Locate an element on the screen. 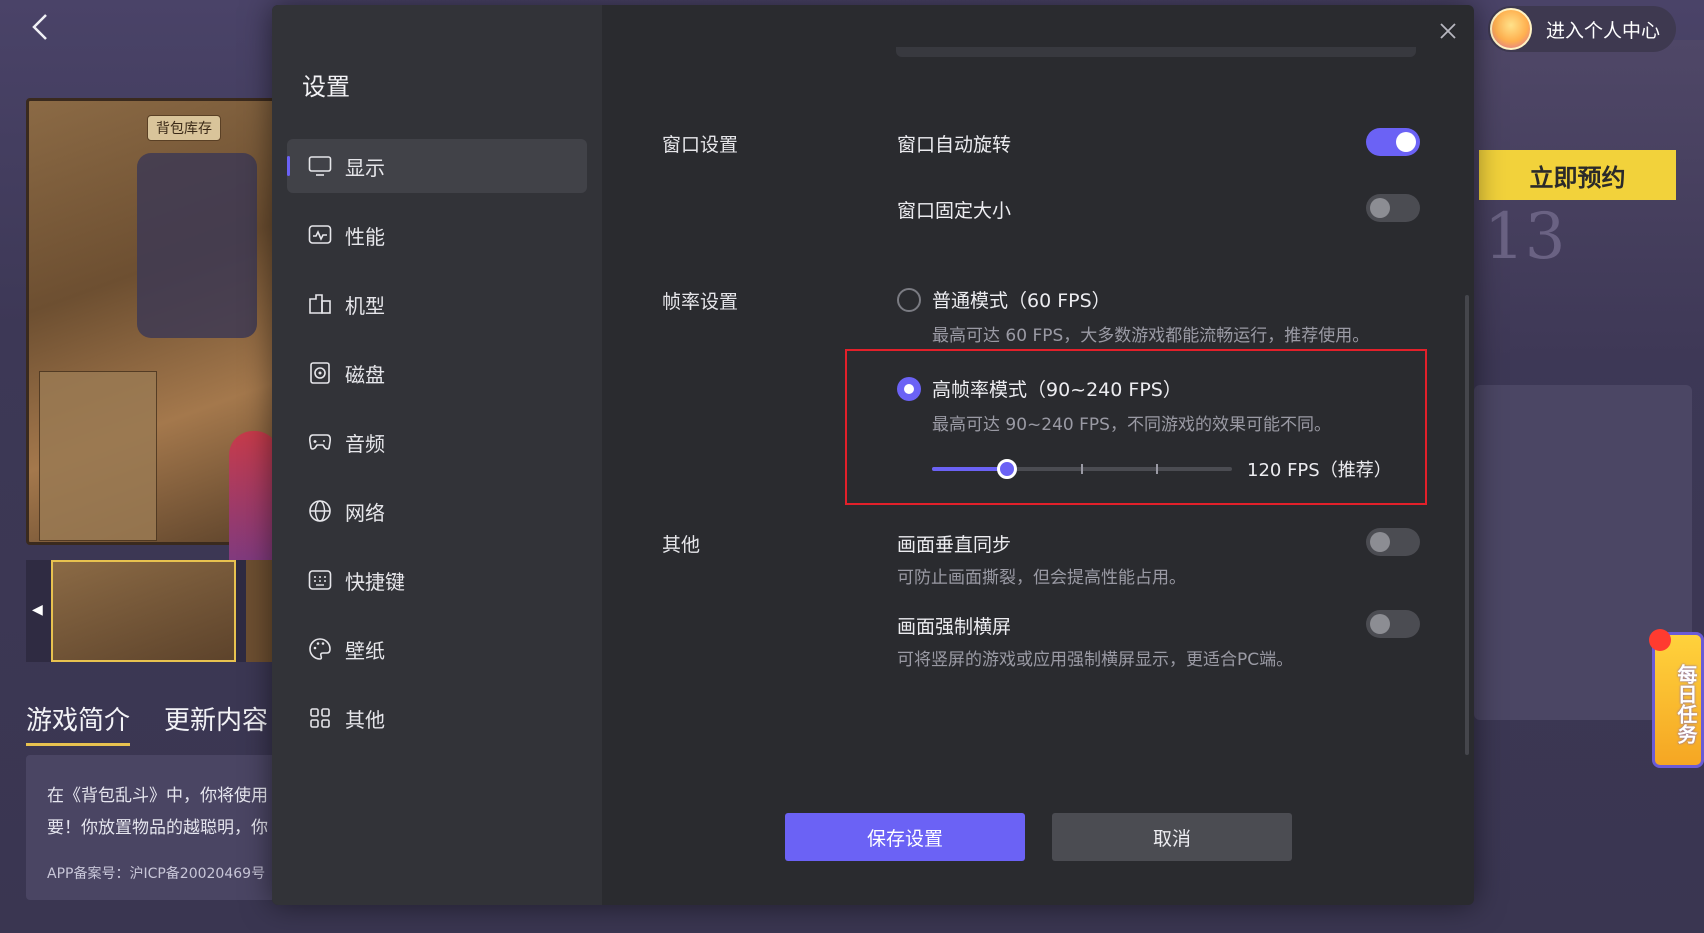  notification-dot is located at coordinates (1660, 640).